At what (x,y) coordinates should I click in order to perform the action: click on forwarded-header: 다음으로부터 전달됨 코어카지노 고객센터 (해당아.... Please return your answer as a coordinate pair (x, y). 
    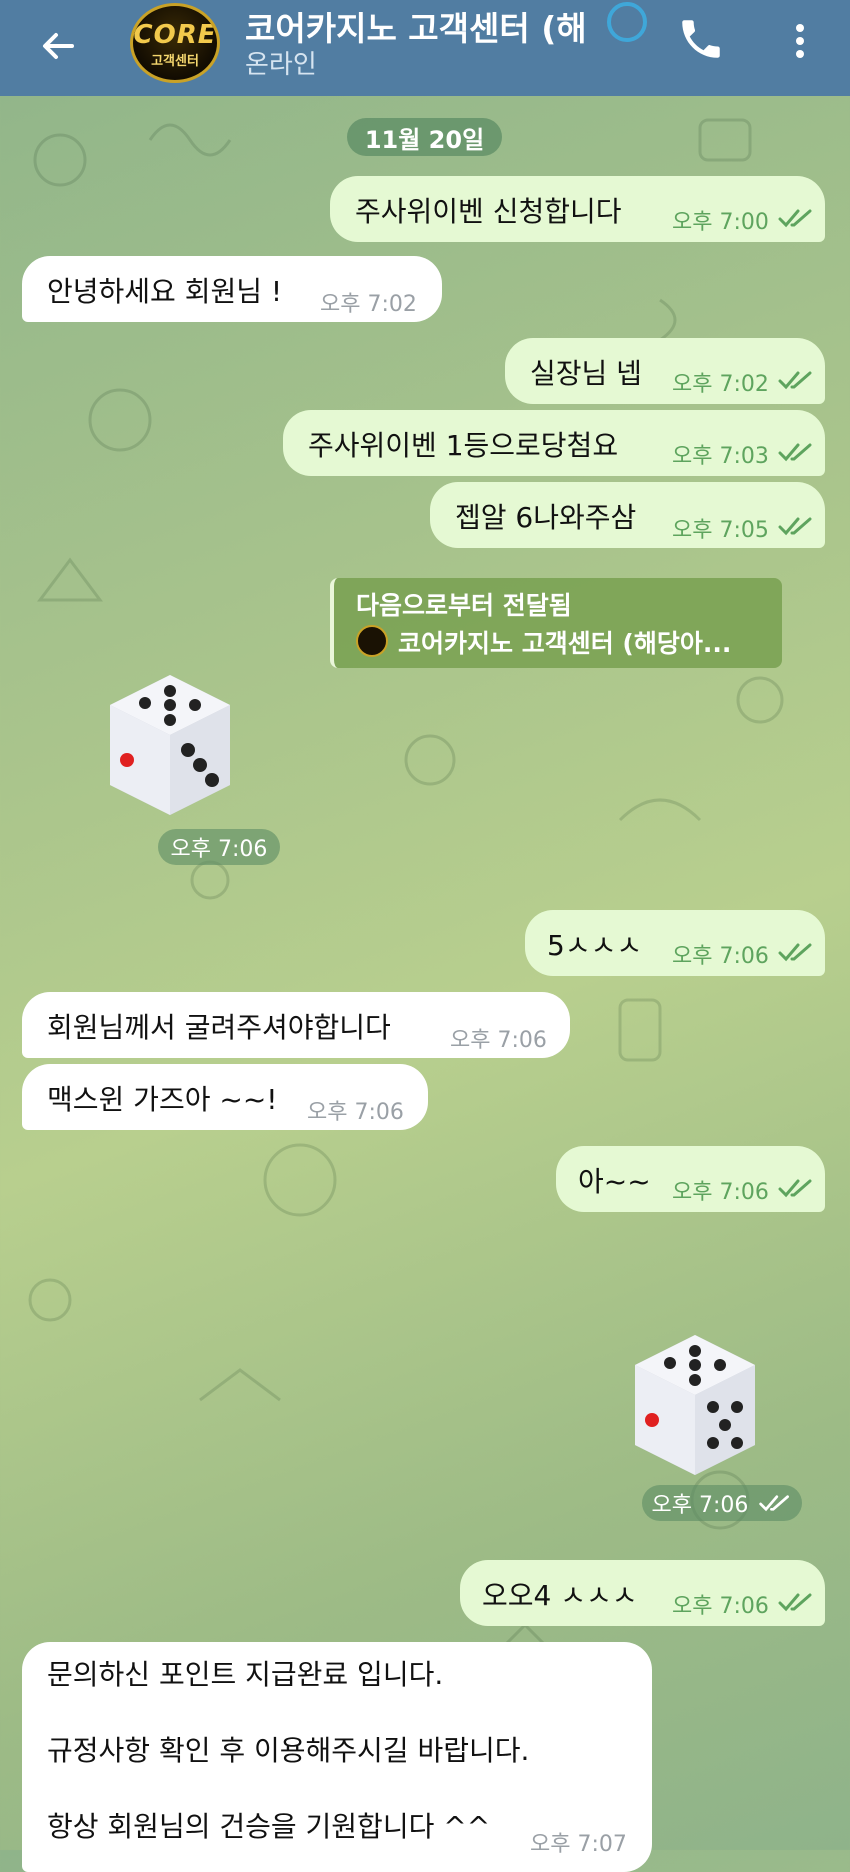
    Looking at the image, I should click on (556, 623).